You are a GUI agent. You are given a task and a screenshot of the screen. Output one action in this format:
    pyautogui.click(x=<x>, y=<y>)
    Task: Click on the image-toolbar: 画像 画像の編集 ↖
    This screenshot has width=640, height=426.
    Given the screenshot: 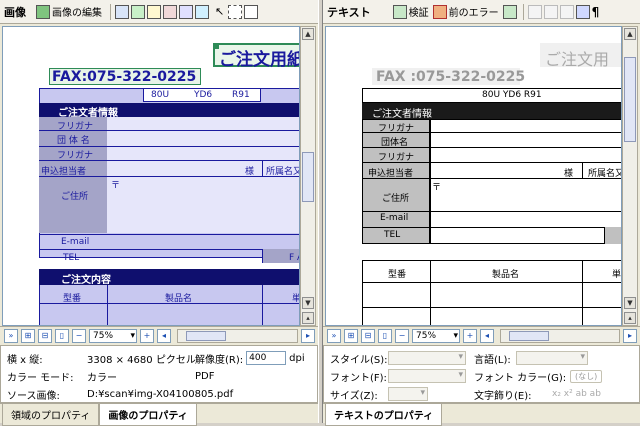 What is the action you would take?
    pyautogui.click(x=159, y=12)
    